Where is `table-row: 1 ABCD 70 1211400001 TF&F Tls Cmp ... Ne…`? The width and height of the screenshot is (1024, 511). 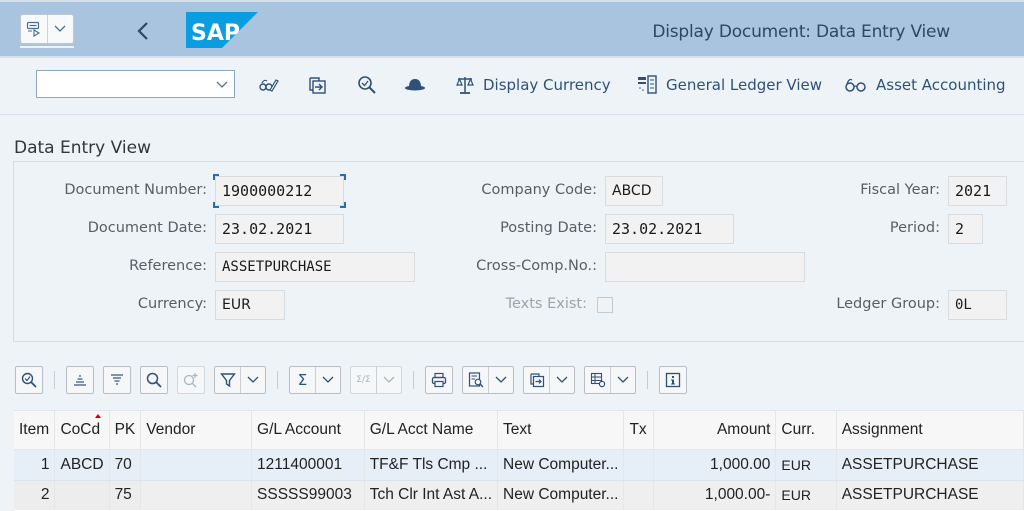 table-row: 1 ABCD 70 1211400001 TF&F Tls Cmp ... Ne… is located at coordinates (519, 465).